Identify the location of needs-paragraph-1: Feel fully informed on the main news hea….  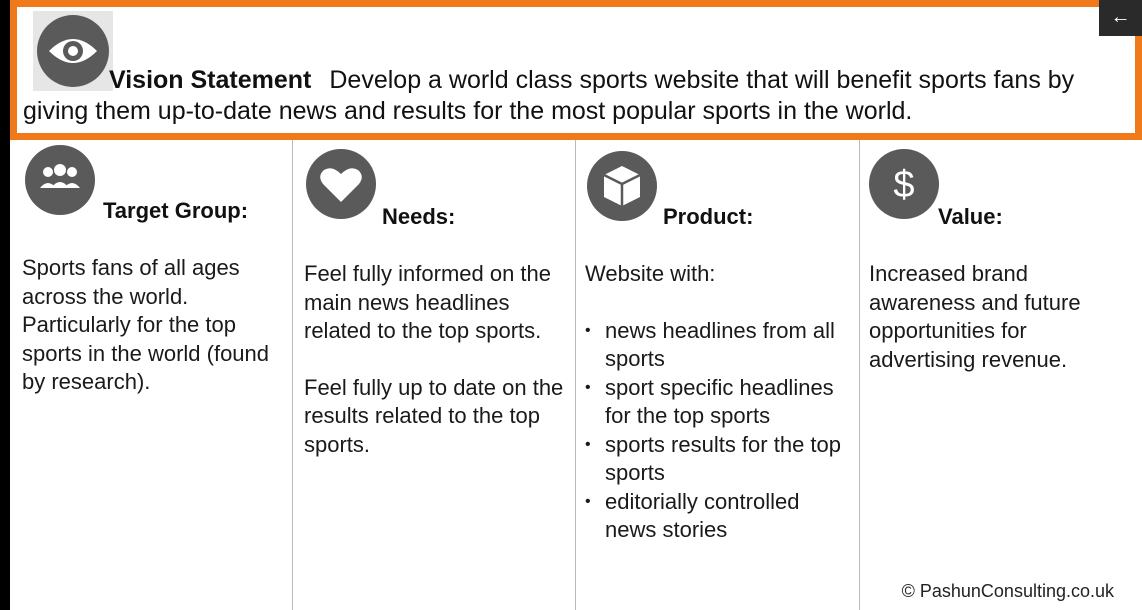
(428, 302).